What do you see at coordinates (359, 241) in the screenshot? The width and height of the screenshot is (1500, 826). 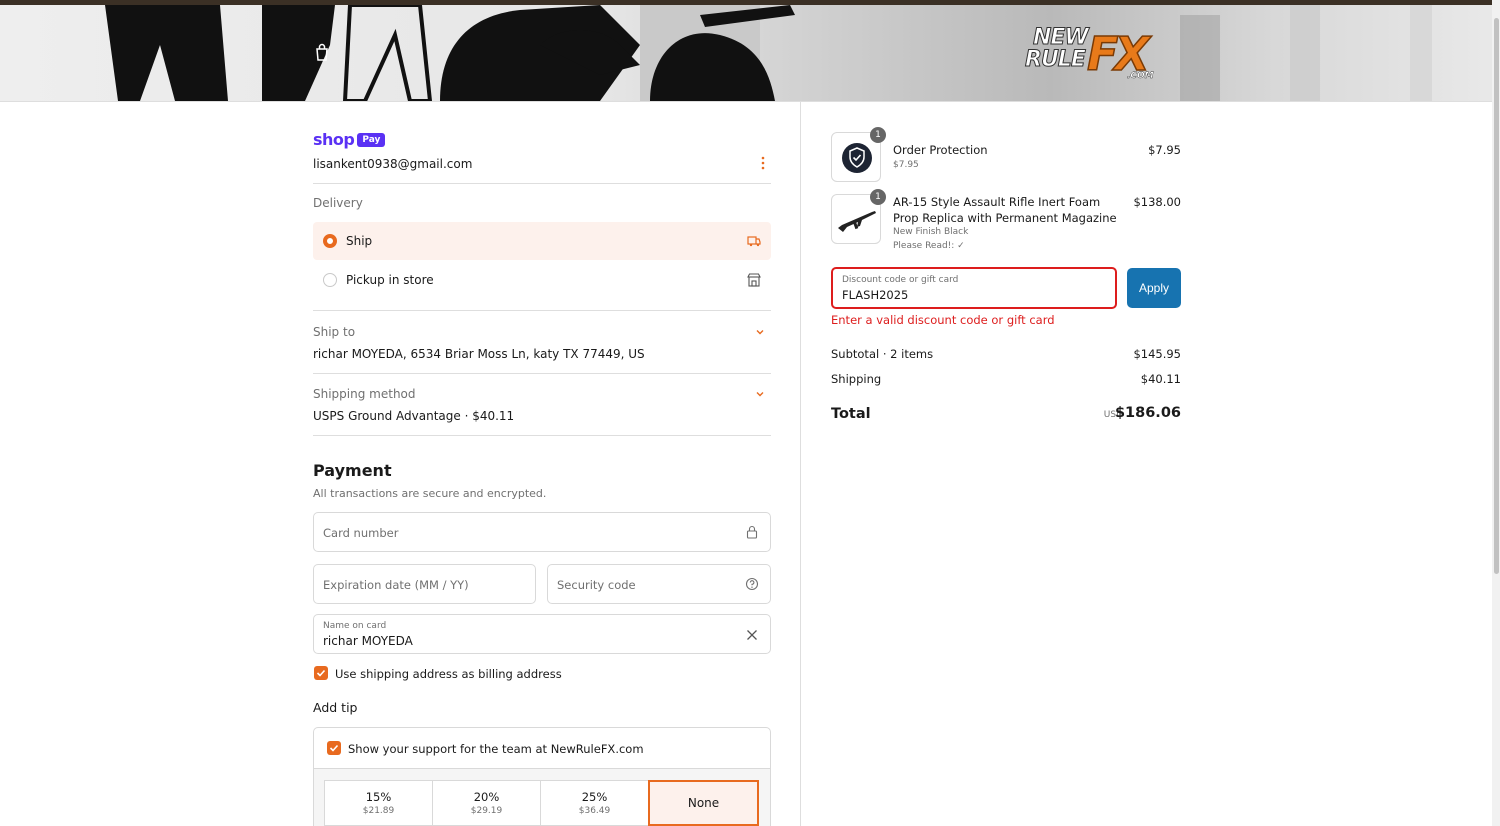 I see `ship-label: Ship` at bounding box center [359, 241].